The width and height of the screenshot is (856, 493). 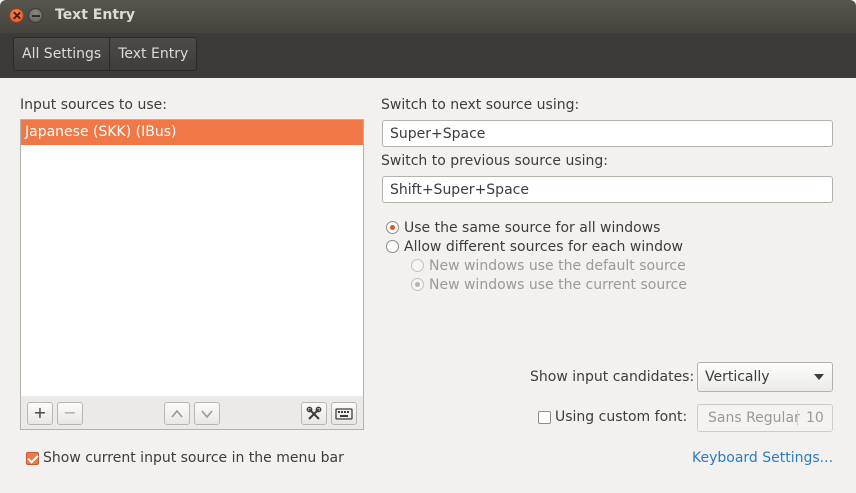 I want to click on current-source-radio, so click(x=417, y=284).